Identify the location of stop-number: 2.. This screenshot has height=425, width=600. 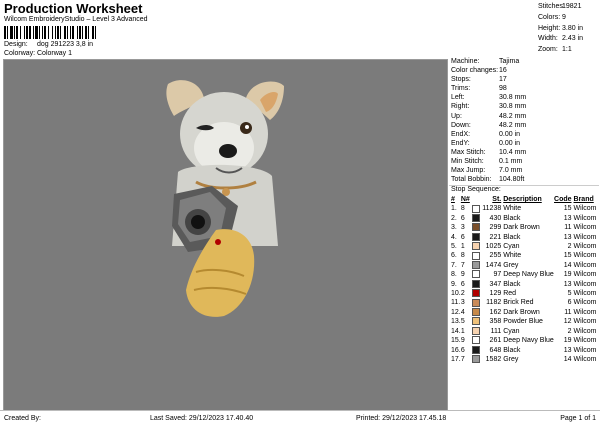
(454, 218).